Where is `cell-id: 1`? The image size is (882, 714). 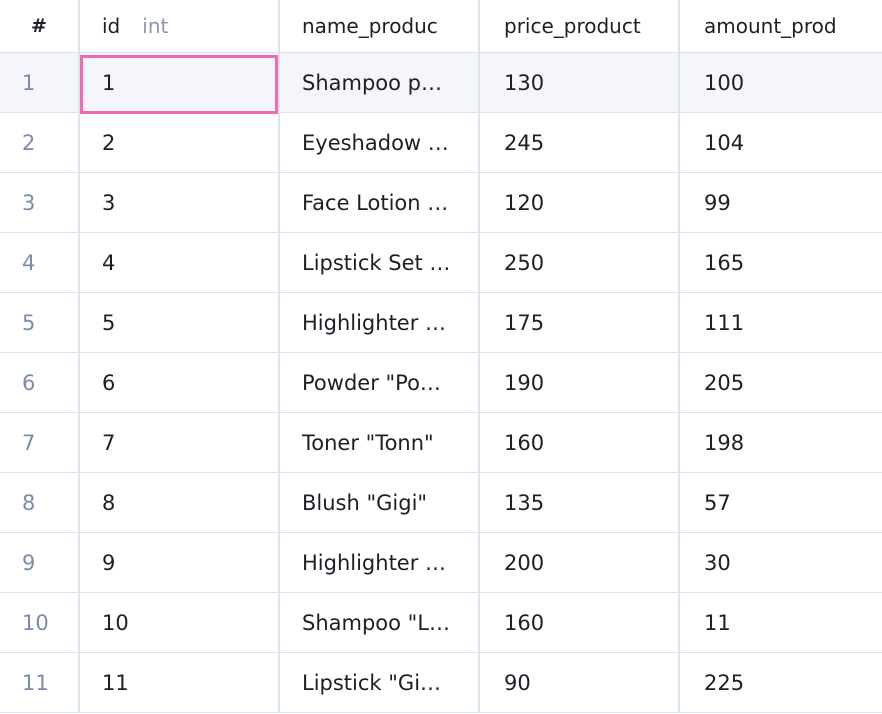
cell-id: 1 is located at coordinates (180, 82).